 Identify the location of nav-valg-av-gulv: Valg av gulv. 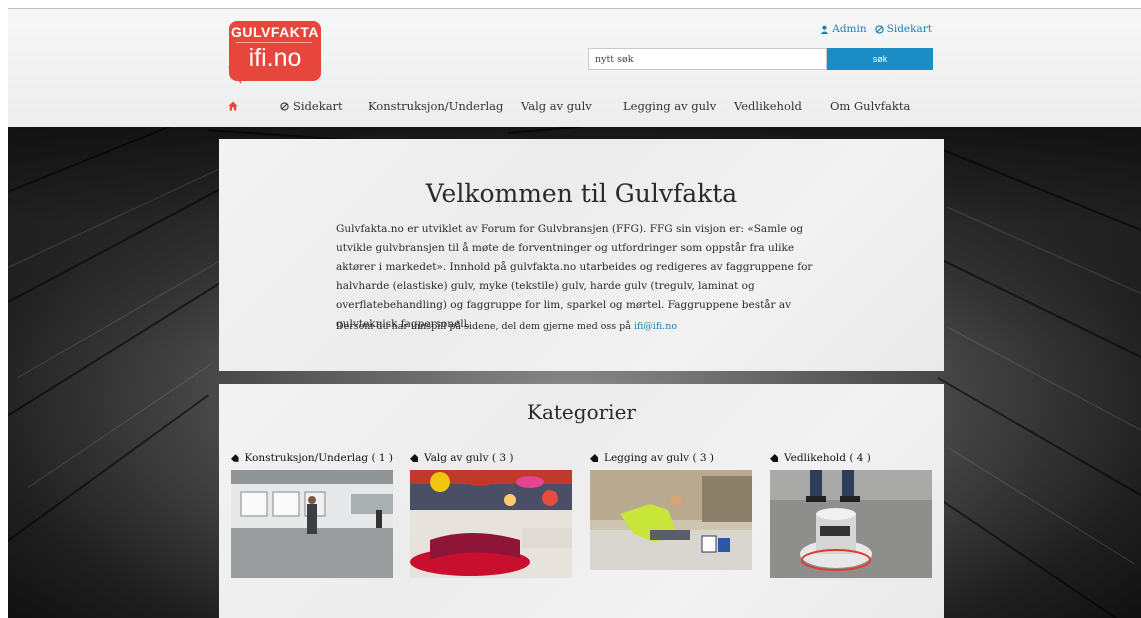
(572, 106).